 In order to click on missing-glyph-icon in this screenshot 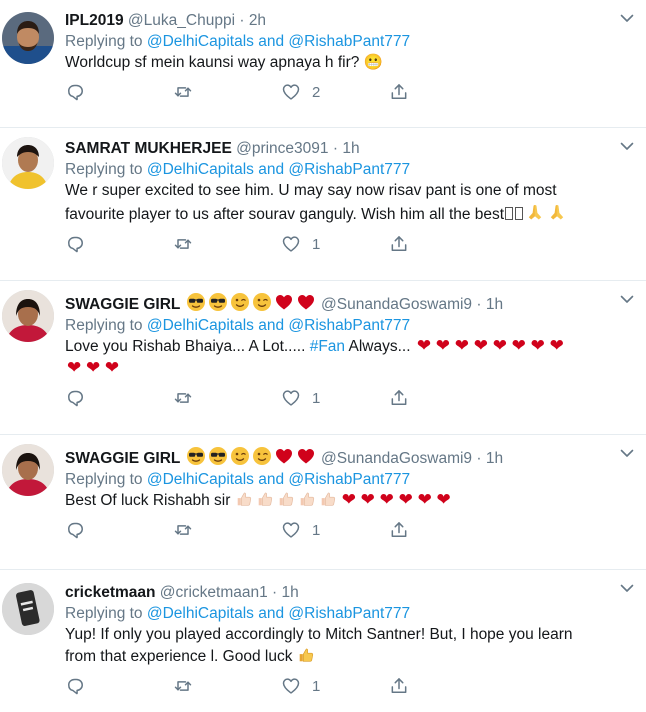, I will do `click(509, 213)`.